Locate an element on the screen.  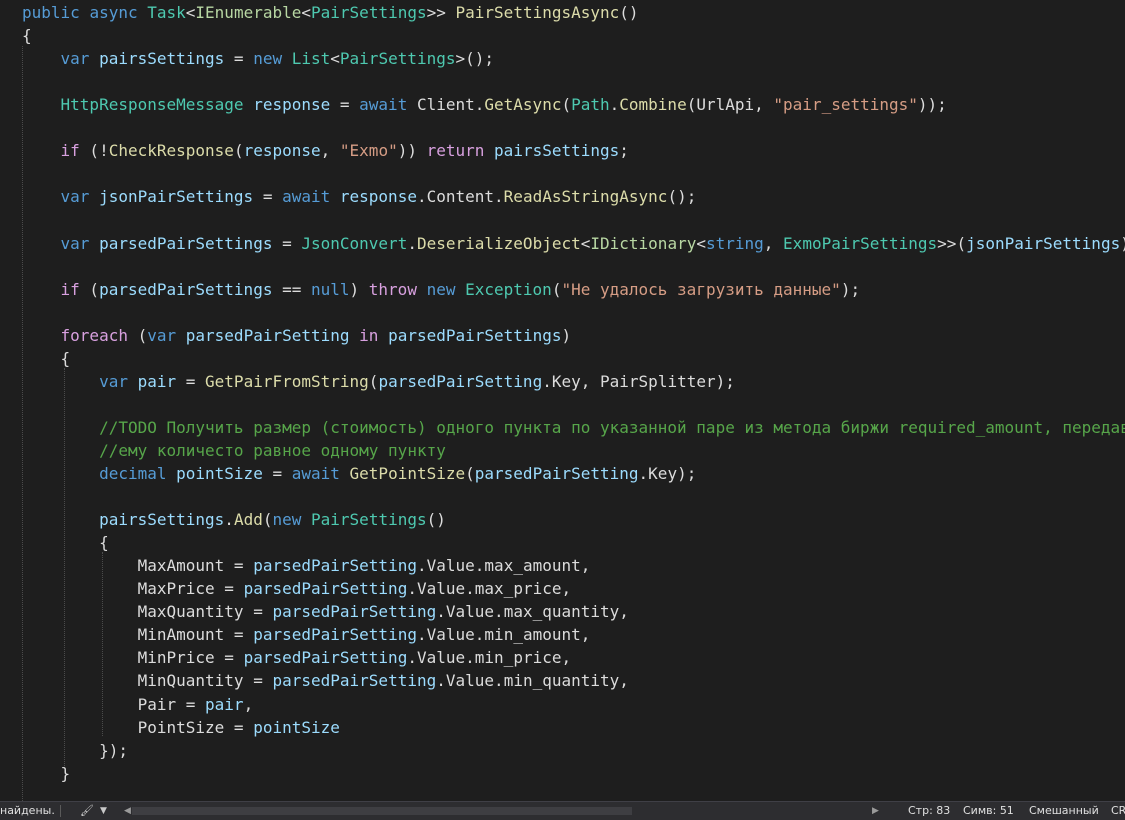
code-token: response is located at coordinates (378, 197).